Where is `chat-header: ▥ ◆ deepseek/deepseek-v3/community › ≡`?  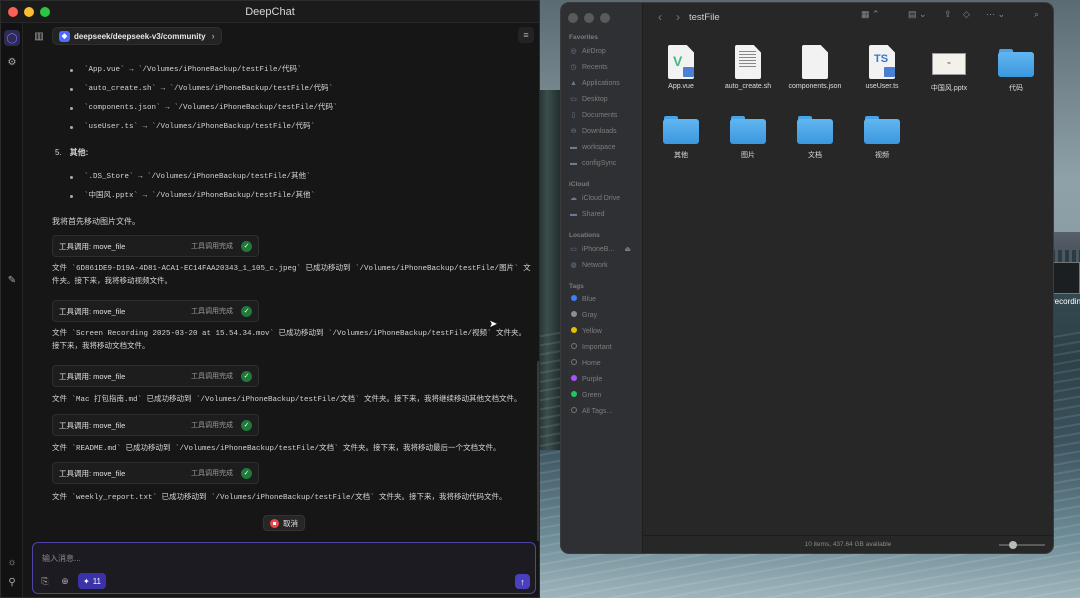
chat-header: ▥ ◆ deepseek/deepseek-v3/community › ≡ is located at coordinates (281, 36).